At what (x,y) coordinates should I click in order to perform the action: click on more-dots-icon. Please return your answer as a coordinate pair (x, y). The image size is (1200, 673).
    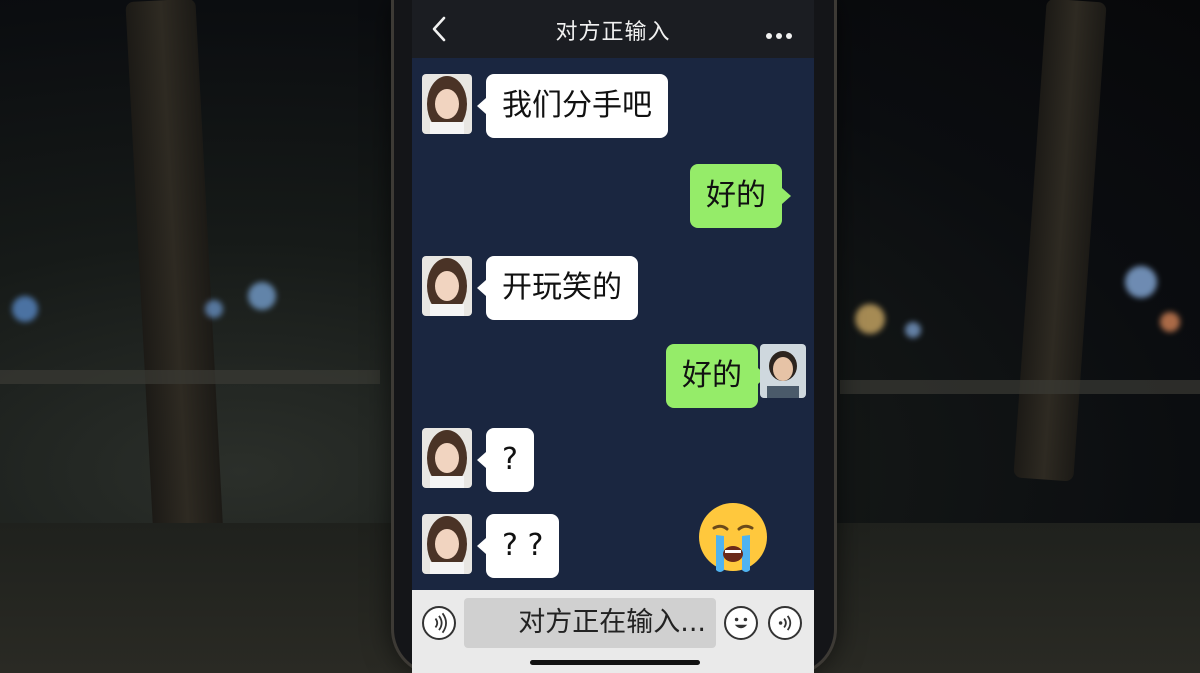
    Looking at the image, I should click on (781, 31).